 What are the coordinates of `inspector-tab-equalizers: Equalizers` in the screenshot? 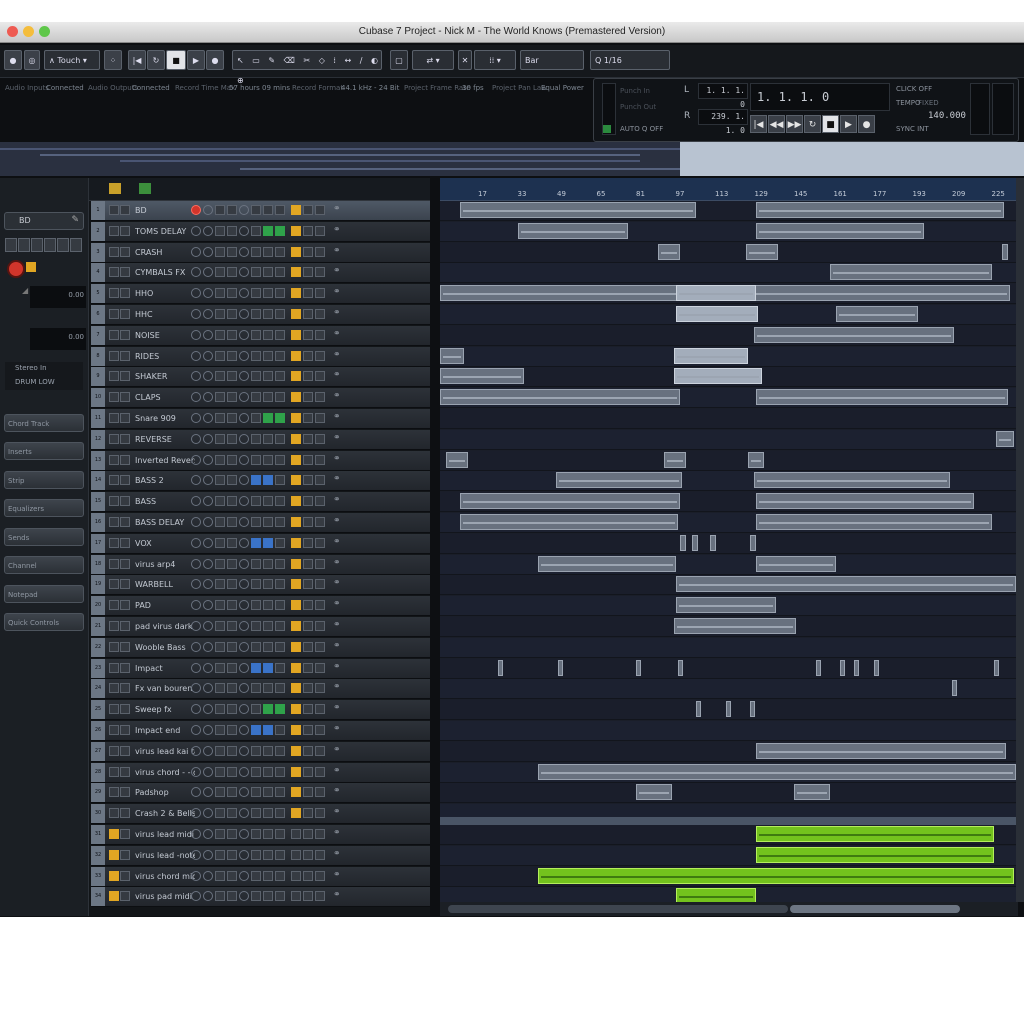 It's located at (44, 508).